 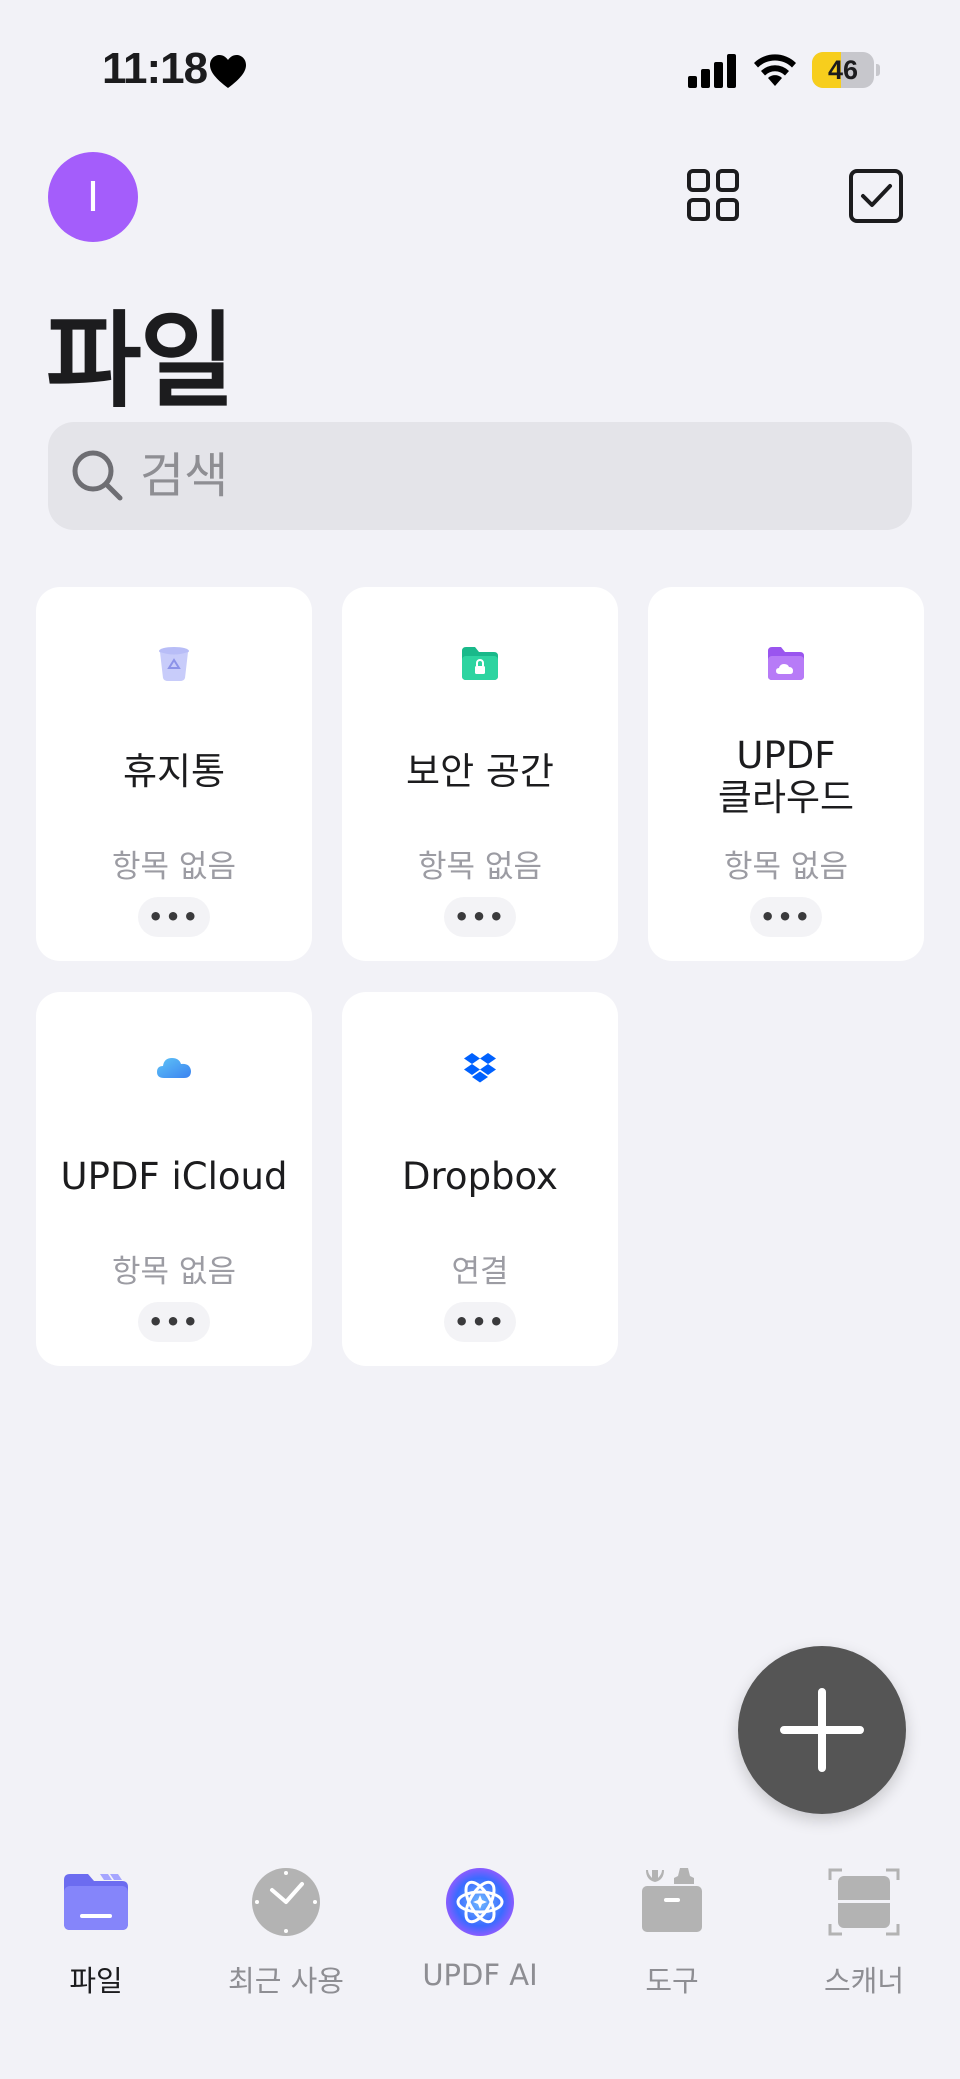 I want to click on card-trash: 휴지통 항목 없음 •••, so click(x=174, y=774).